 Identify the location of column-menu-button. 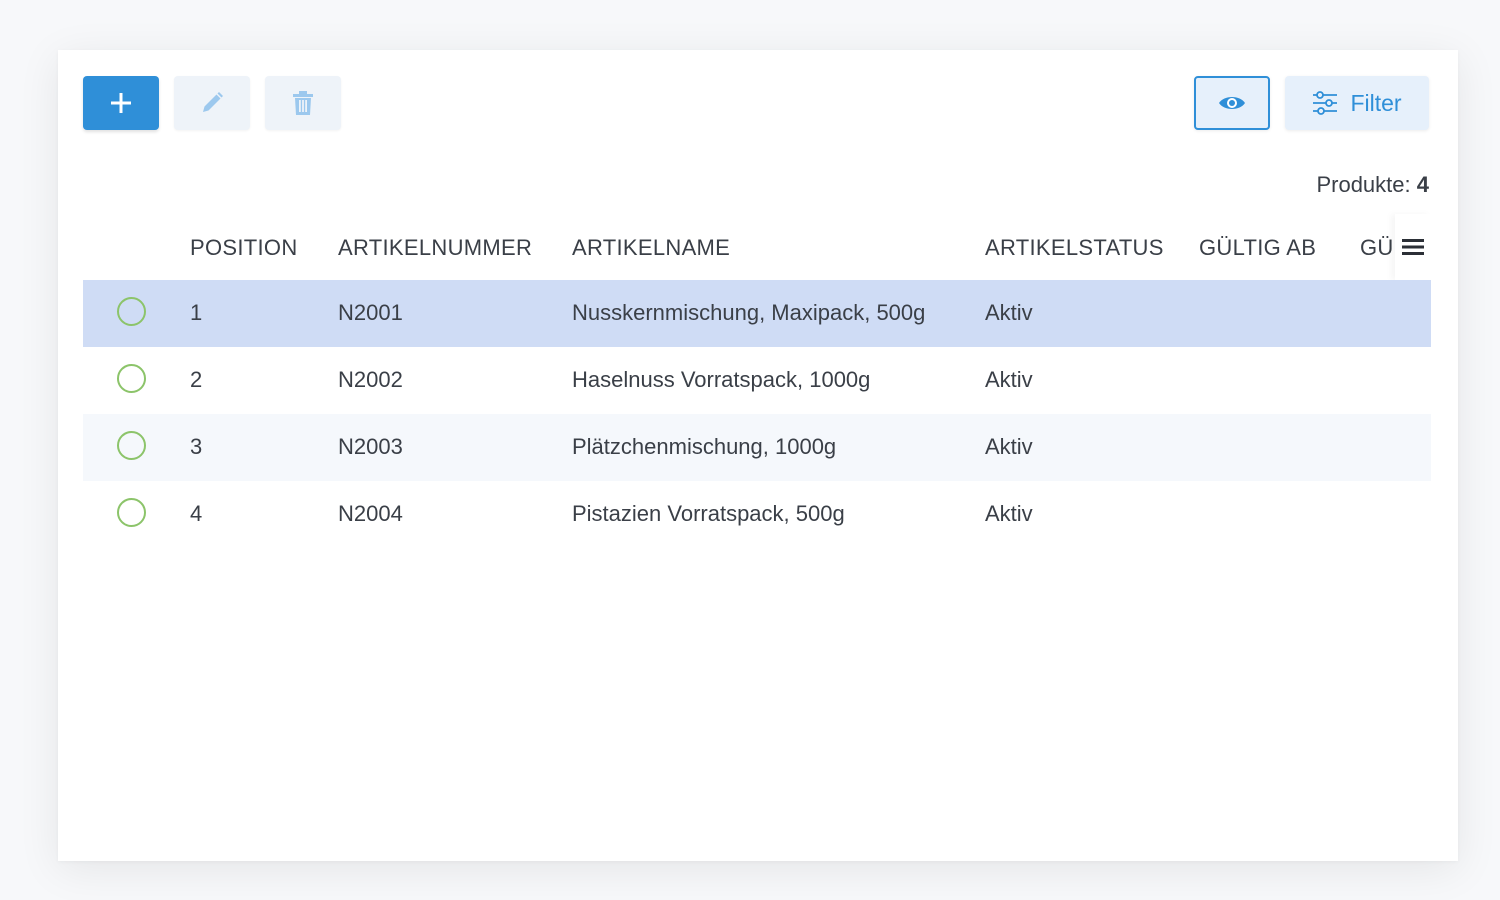
(1413, 247).